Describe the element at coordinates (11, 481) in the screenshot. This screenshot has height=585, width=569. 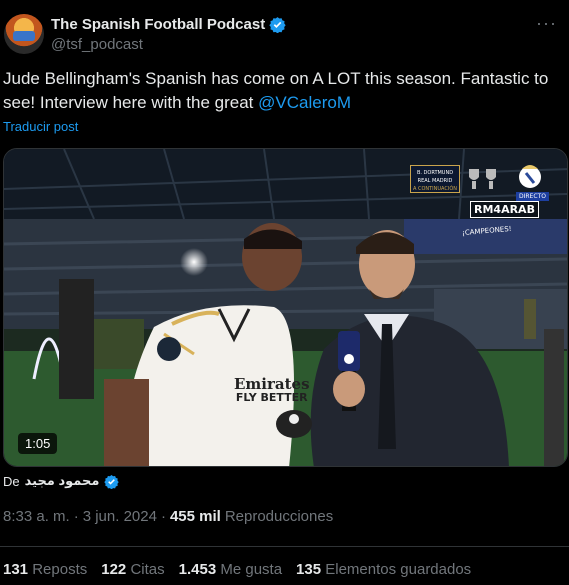
I see `attribution-label: De` at that location.